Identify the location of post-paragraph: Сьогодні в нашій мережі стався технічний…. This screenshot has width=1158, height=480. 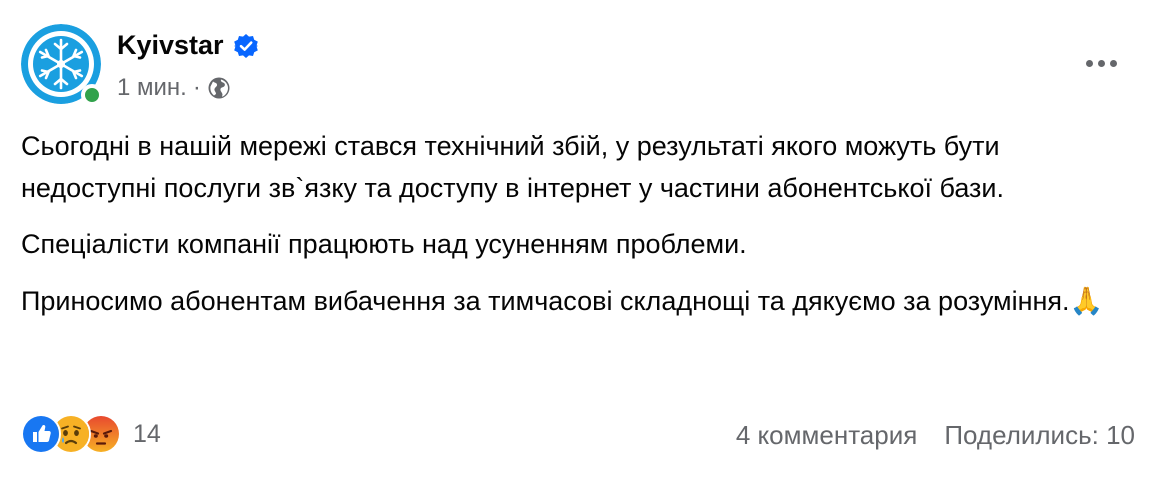
(512, 167).